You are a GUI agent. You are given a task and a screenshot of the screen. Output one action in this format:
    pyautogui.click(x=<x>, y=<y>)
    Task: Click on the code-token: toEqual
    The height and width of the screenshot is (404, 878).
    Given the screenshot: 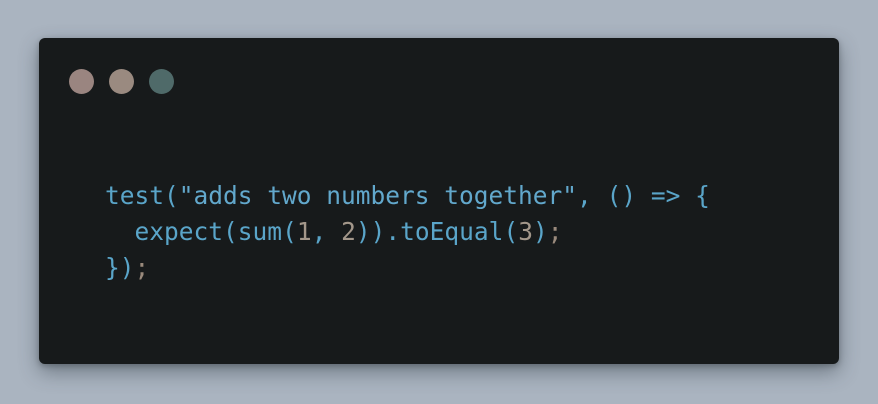 What is the action you would take?
    pyautogui.click(x=452, y=231)
    